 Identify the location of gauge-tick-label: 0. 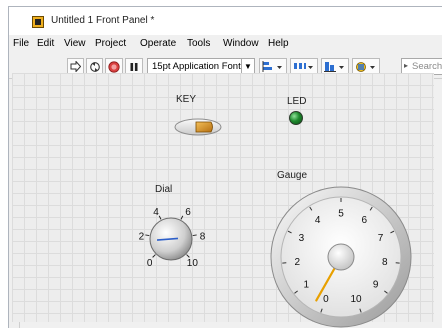
(326, 299).